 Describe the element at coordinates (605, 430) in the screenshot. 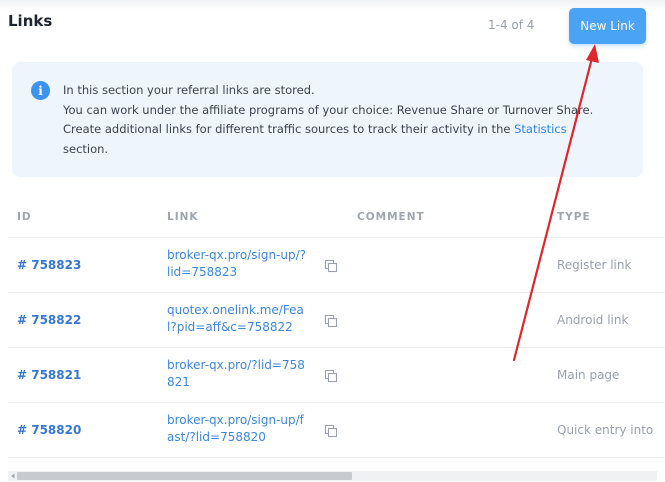

I see `row-type: Quick entry into` at that location.